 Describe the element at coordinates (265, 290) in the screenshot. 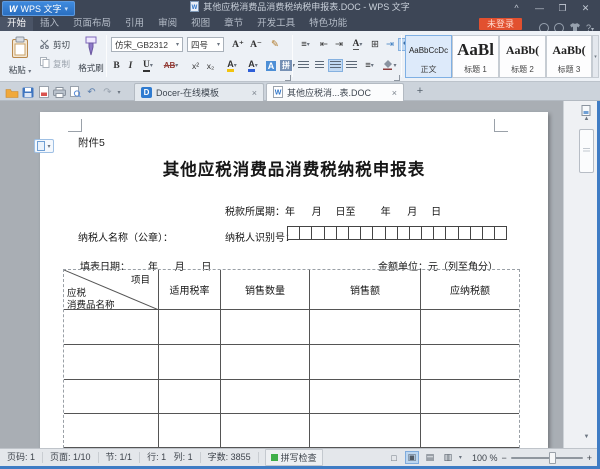

I see `table-header-cell: 销售数量` at that location.